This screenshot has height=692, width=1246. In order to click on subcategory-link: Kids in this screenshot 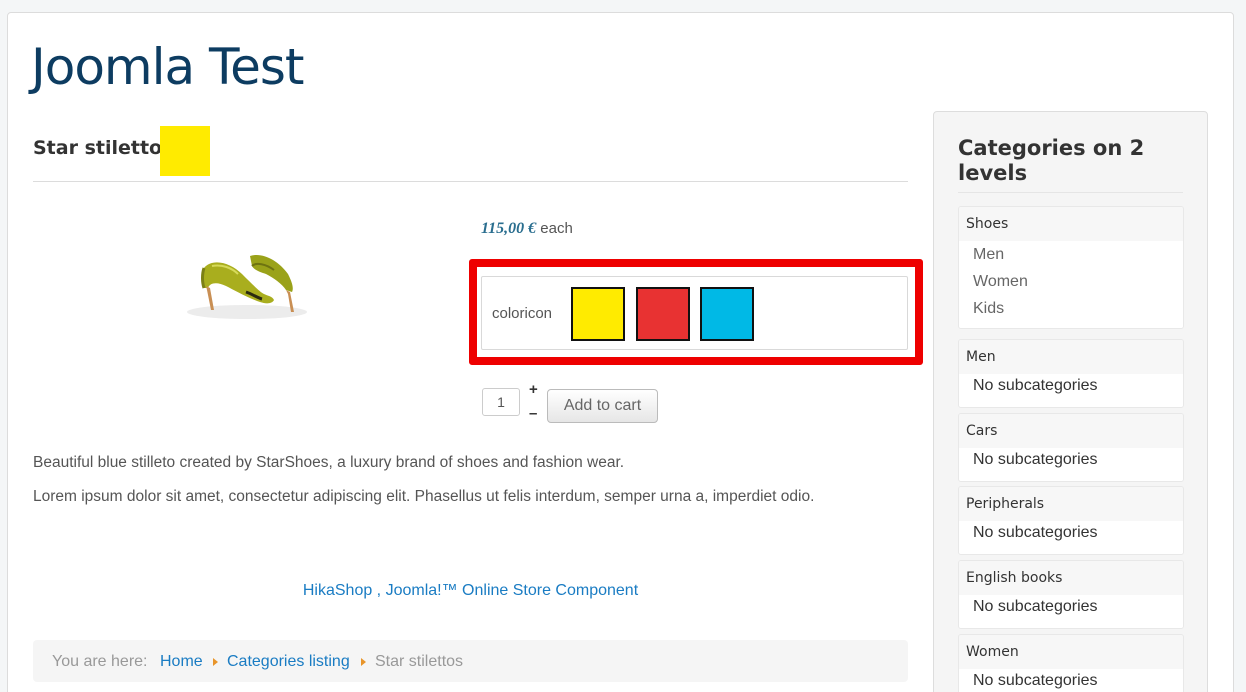, I will do `click(1071, 308)`.